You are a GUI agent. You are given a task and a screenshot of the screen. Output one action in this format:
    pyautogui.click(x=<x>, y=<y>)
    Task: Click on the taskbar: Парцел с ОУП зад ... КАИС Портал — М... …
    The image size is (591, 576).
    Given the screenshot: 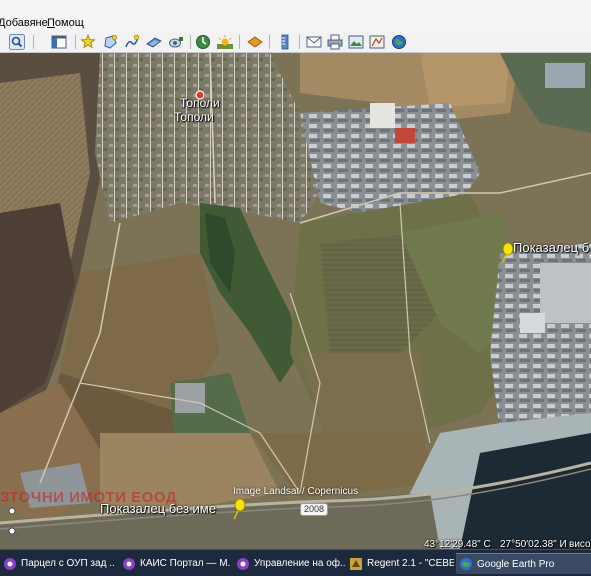 What is the action you would take?
    pyautogui.click(x=295, y=562)
    